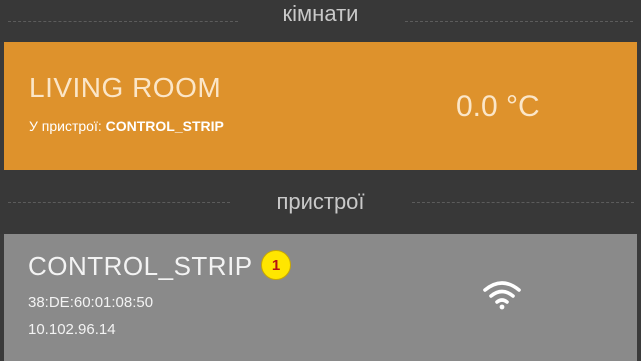  What do you see at coordinates (320, 13) in the screenshot?
I see `rooms-section-title: кімнати` at bounding box center [320, 13].